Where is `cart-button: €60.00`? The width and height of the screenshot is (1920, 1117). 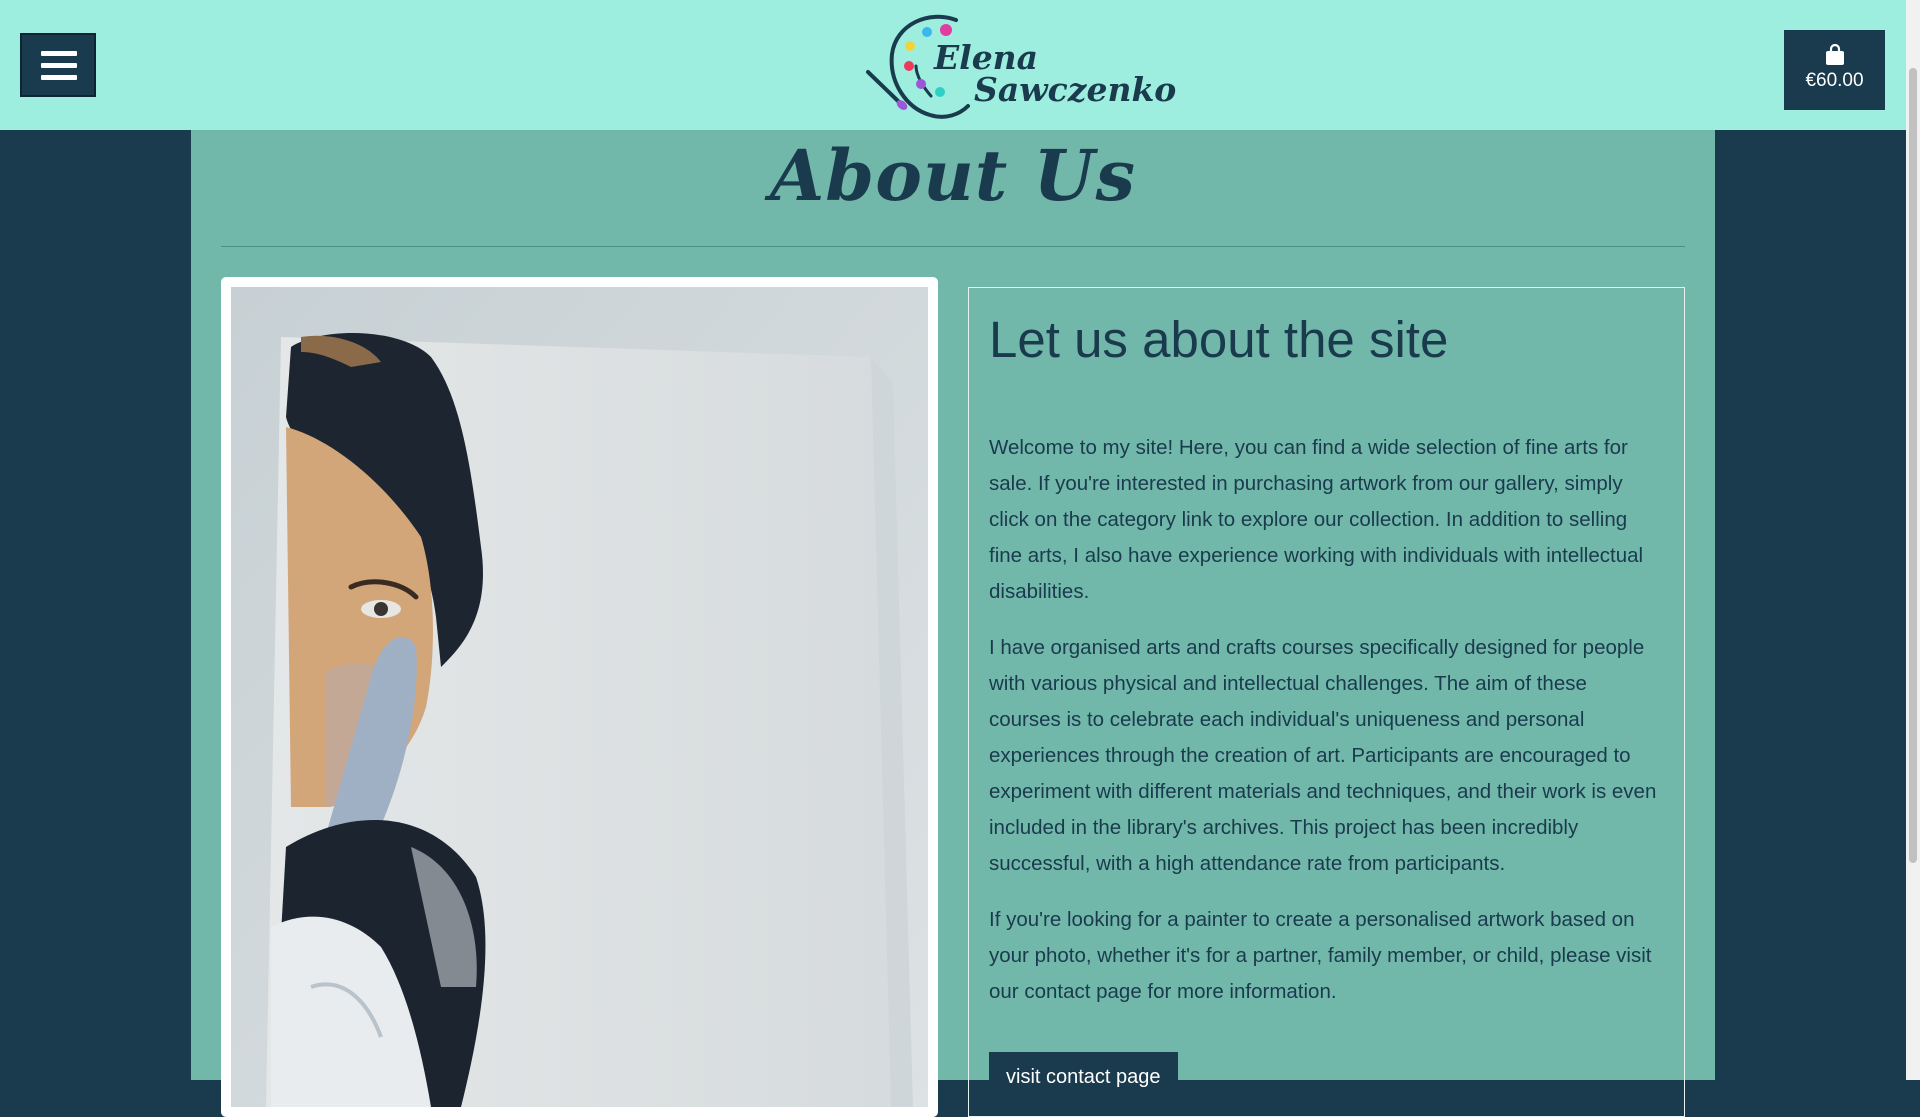
cart-button: €60.00 is located at coordinates (1834, 70).